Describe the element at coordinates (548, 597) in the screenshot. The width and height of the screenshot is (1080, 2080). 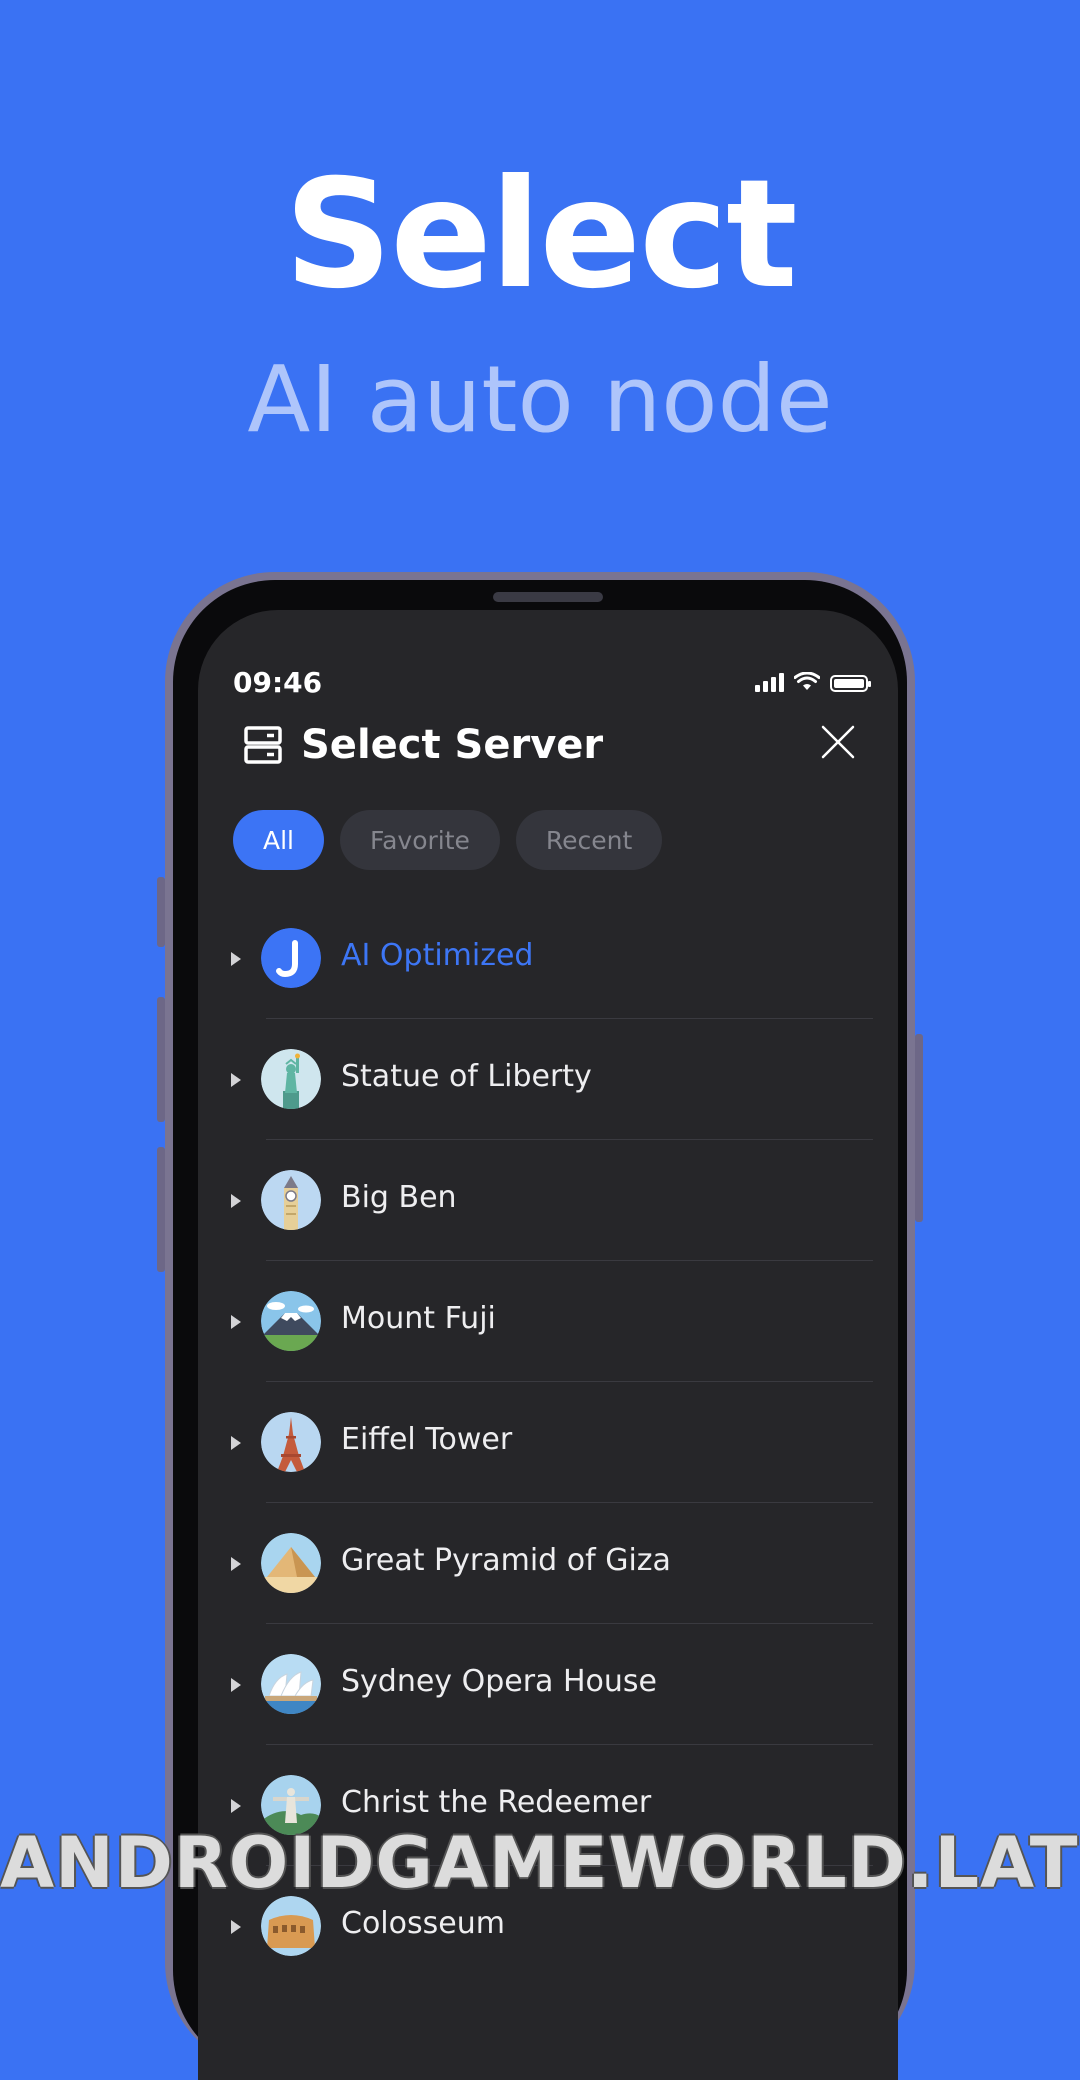
I see `speaker-grille` at that location.